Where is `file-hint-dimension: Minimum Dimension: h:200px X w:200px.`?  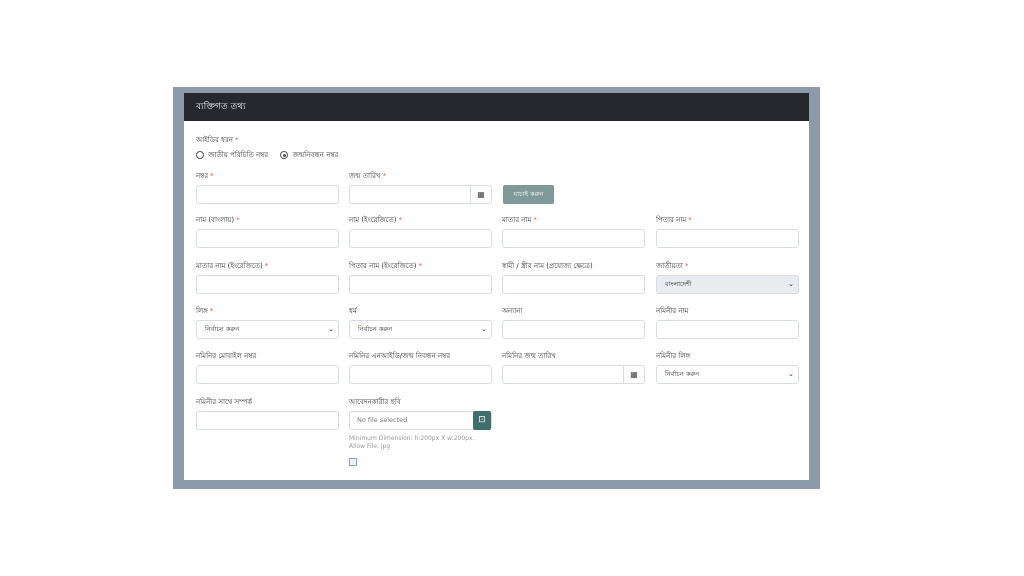 file-hint-dimension: Minimum Dimension: h:200px X w:200px. is located at coordinates (412, 438).